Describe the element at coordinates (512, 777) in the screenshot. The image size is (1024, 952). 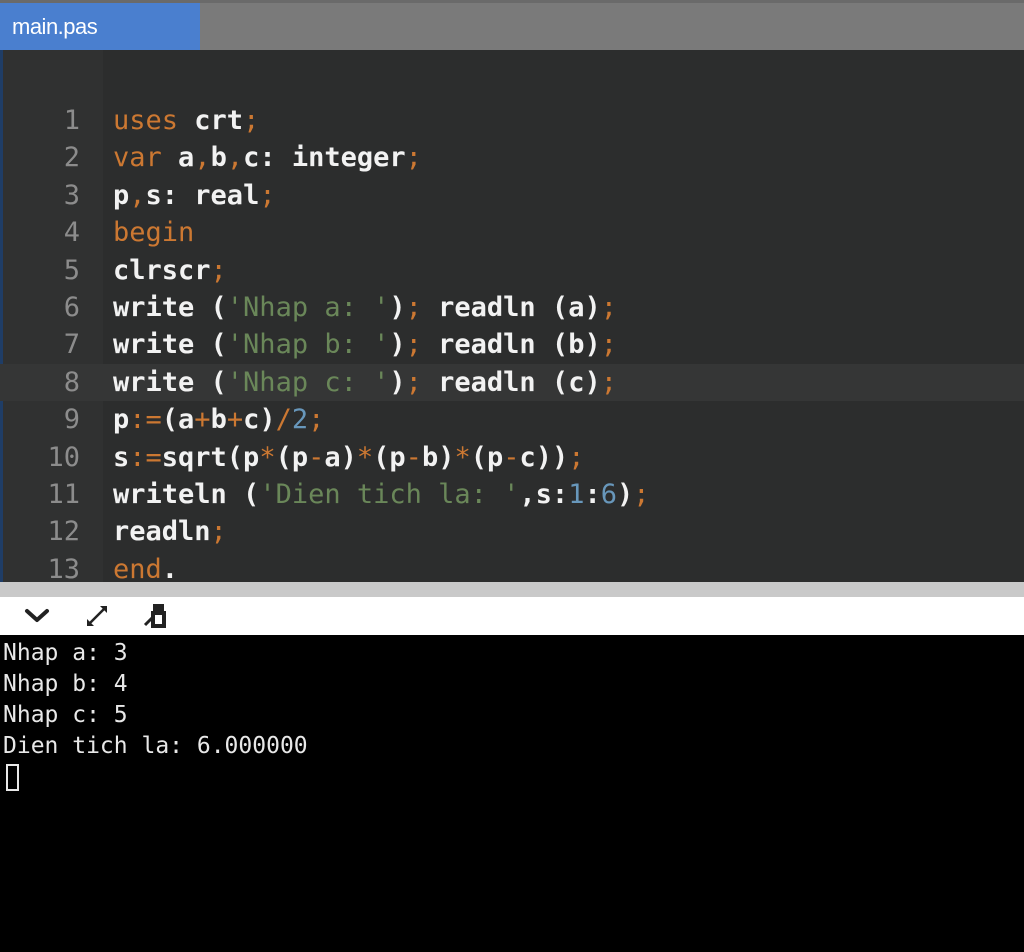
I see `console-input-line` at that location.